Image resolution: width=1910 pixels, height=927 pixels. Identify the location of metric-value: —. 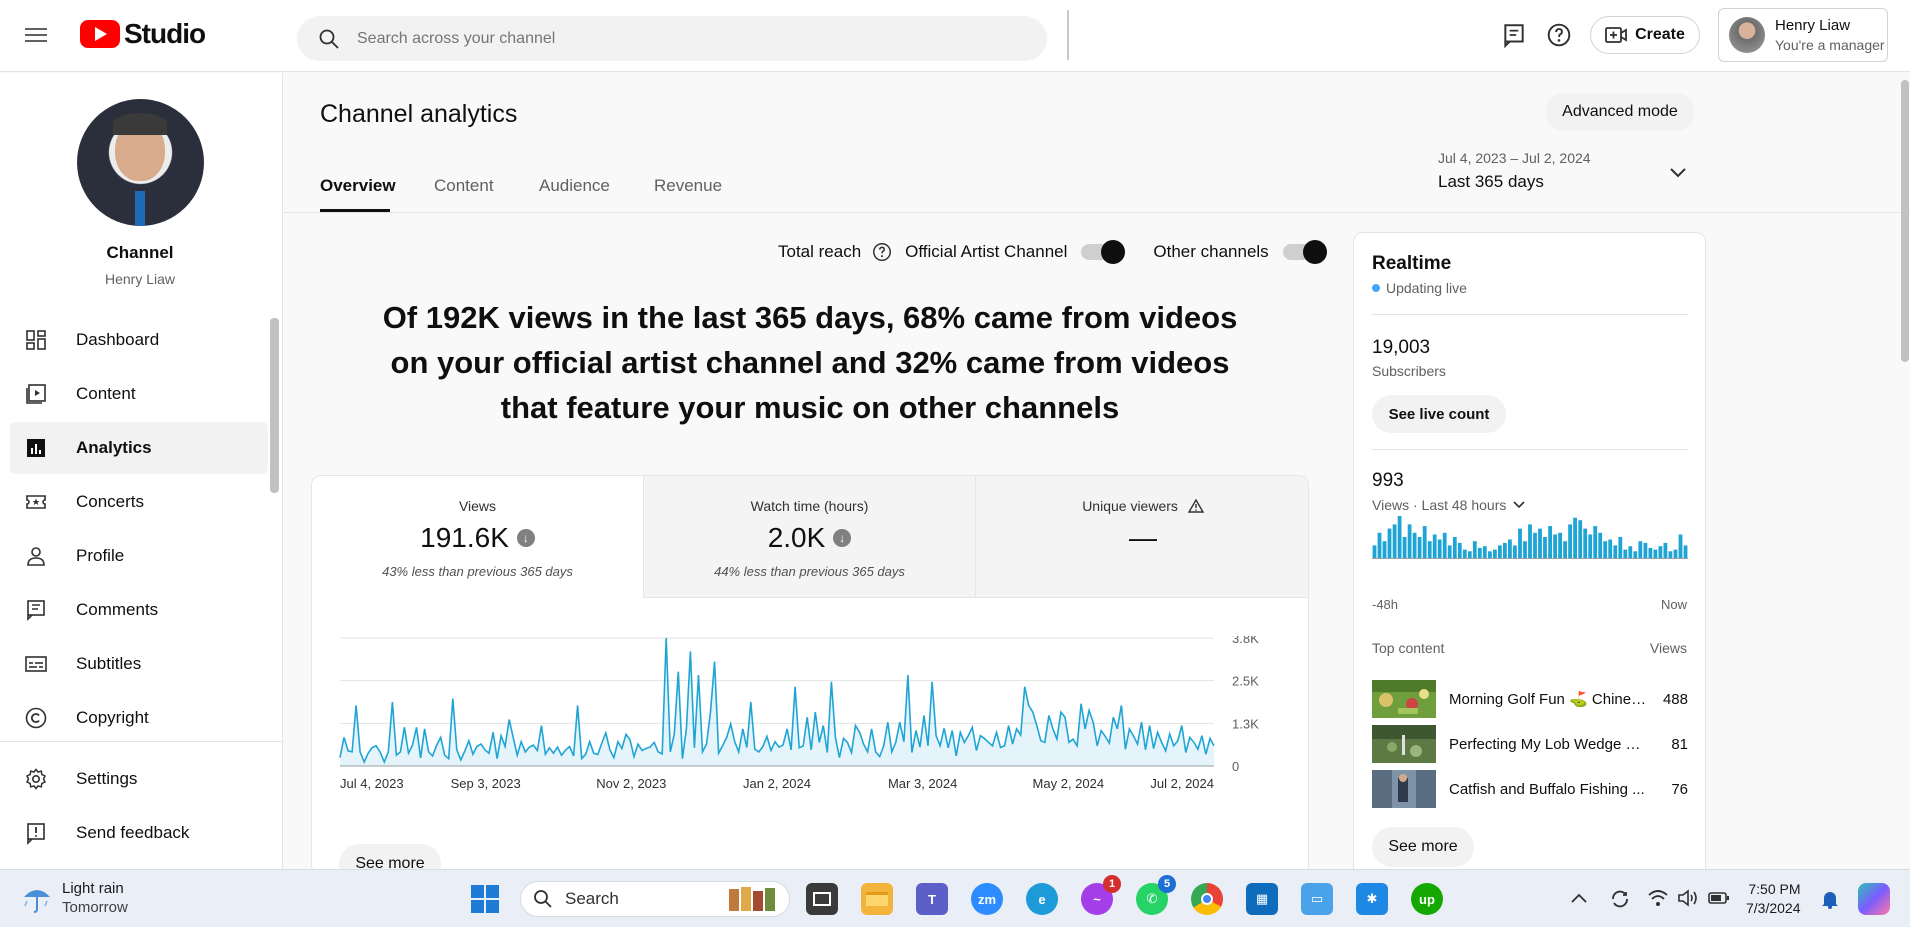
(1143, 537).